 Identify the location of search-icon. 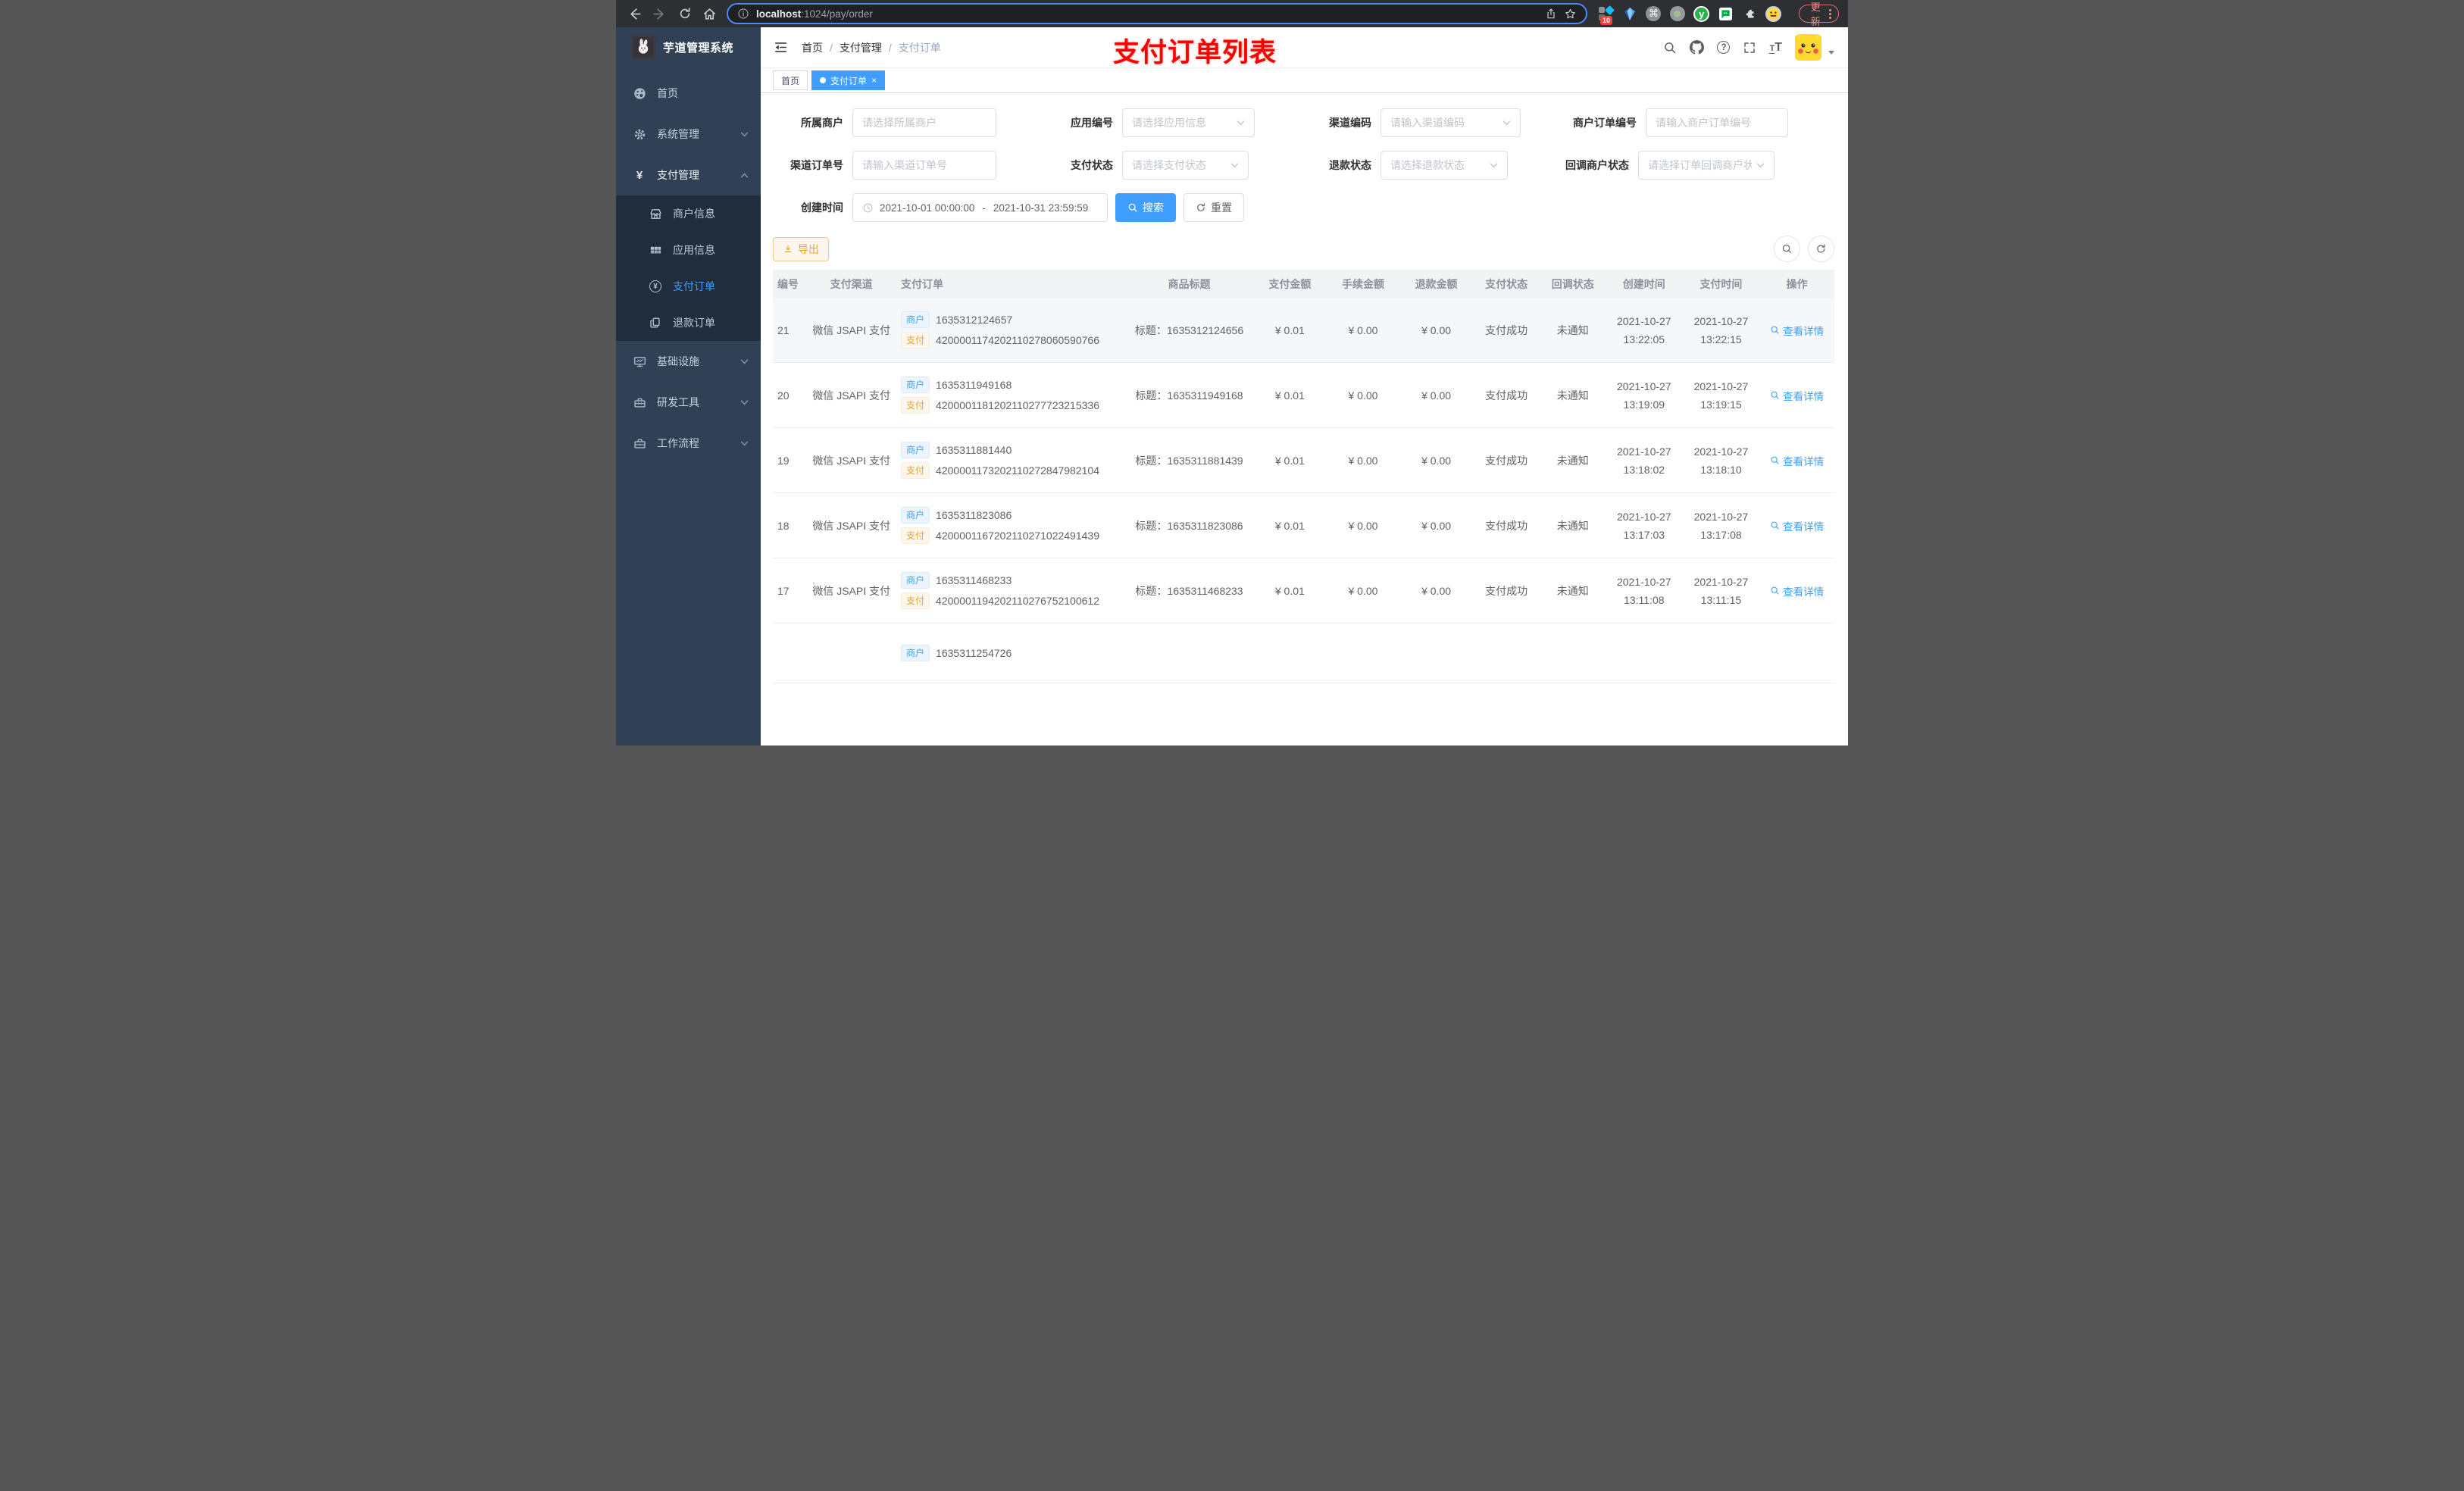
(1670, 48).